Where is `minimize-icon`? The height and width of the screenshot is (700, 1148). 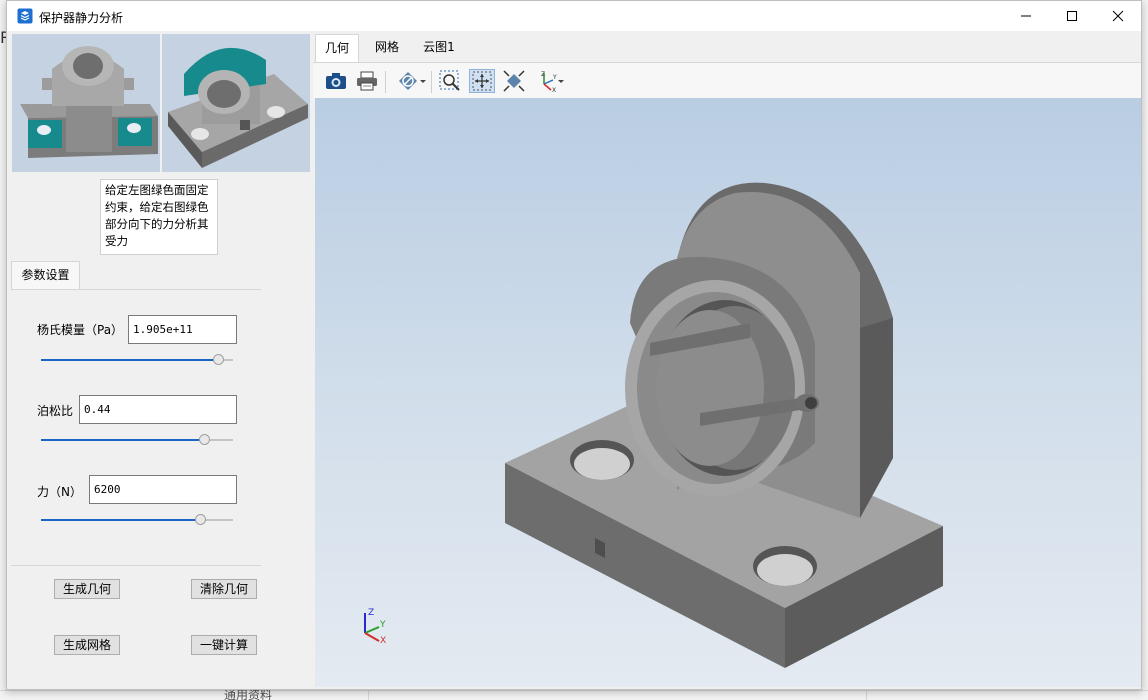
minimize-icon is located at coordinates (1026, 16).